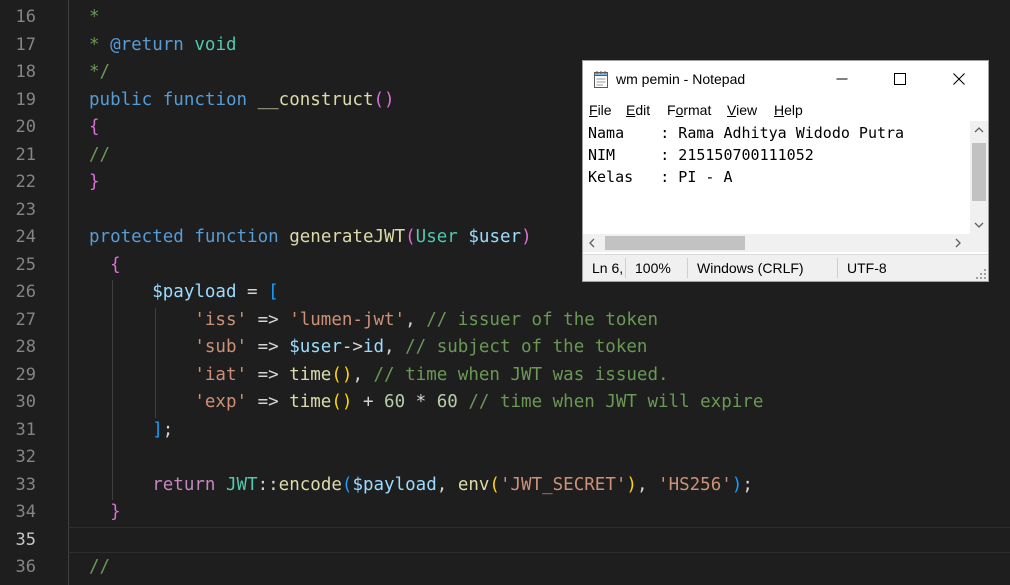  What do you see at coordinates (352, 347) in the screenshot?
I see `code-token: ->` at bounding box center [352, 347].